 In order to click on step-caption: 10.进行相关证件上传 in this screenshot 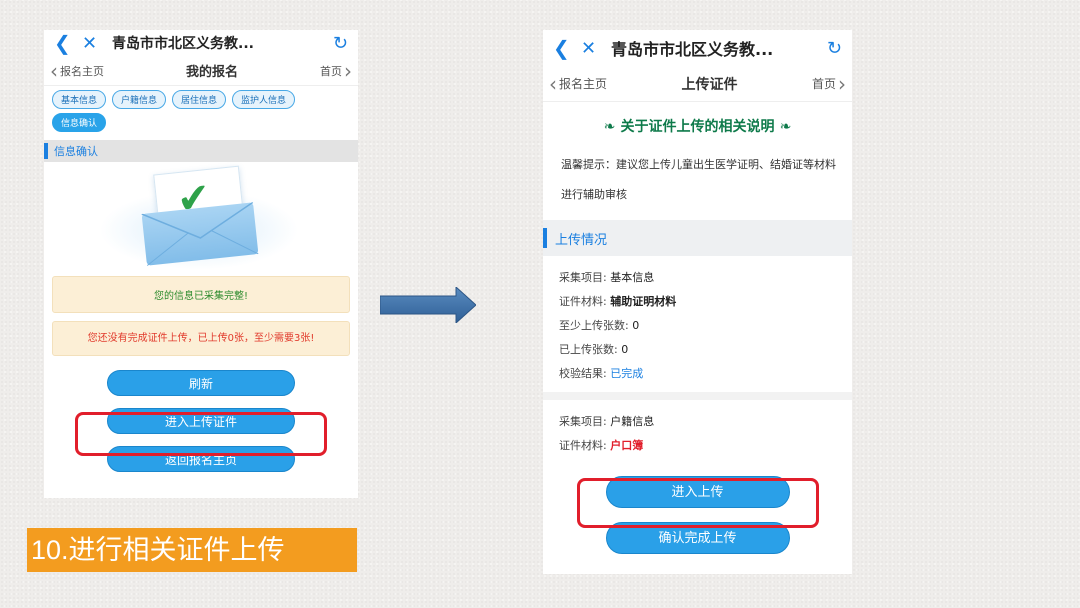, I will do `click(192, 550)`.